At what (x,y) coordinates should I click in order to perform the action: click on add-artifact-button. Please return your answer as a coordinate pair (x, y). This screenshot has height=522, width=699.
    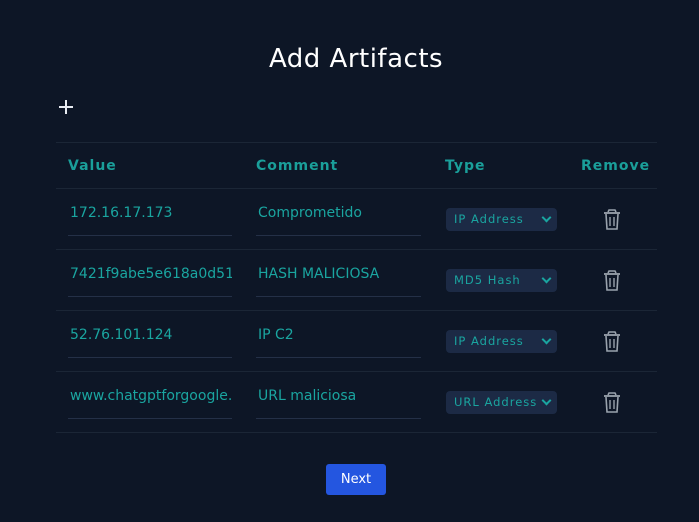
    Looking at the image, I should click on (66, 107).